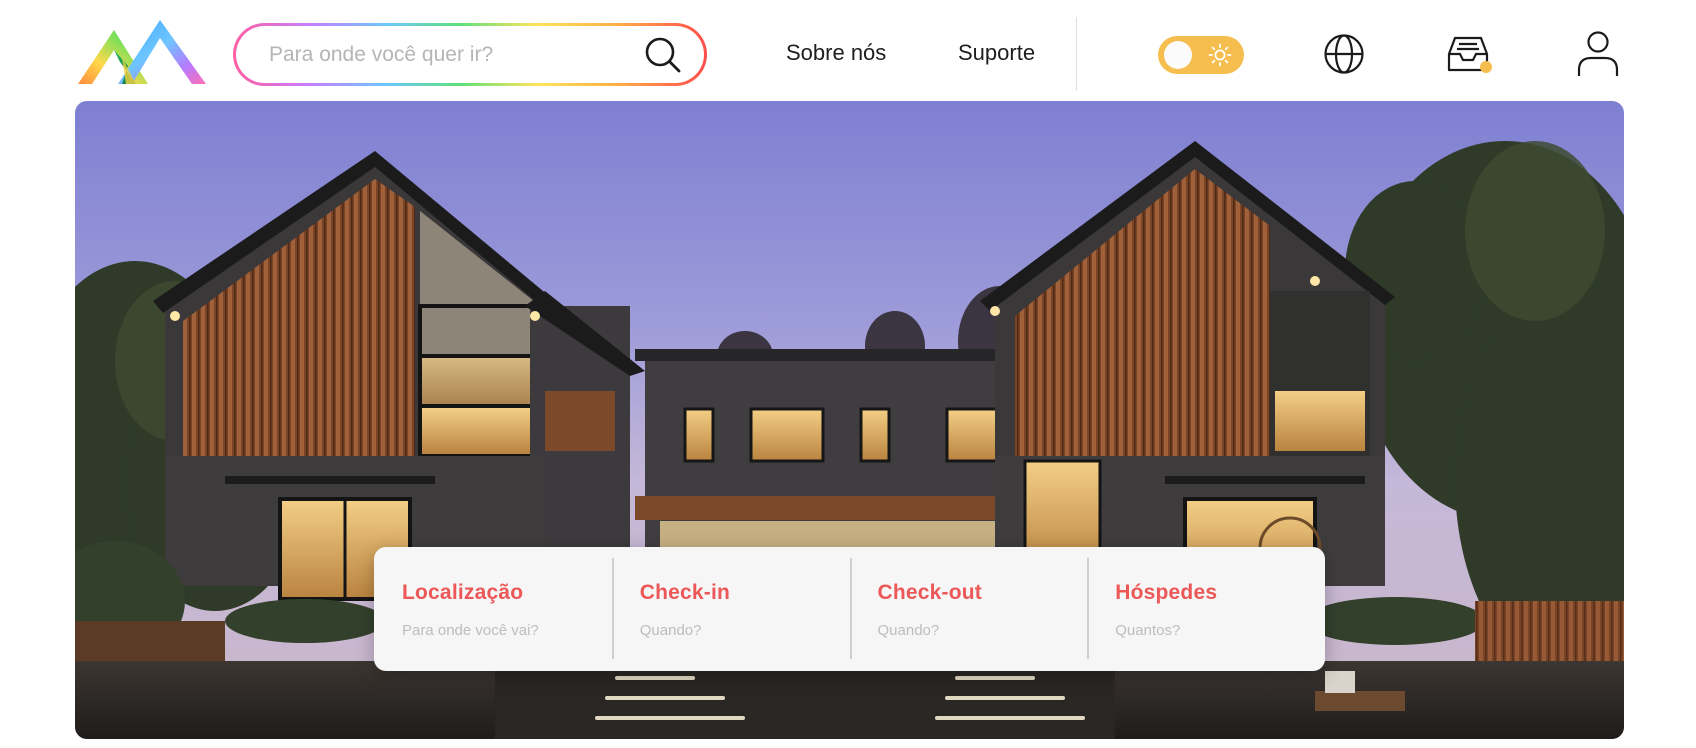 The height and width of the screenshot is (748, 1696). Describe the element at coordinates (968, 609) in the screenshot. I see `booking-field-checkout: Check-out Quando?` at that location.